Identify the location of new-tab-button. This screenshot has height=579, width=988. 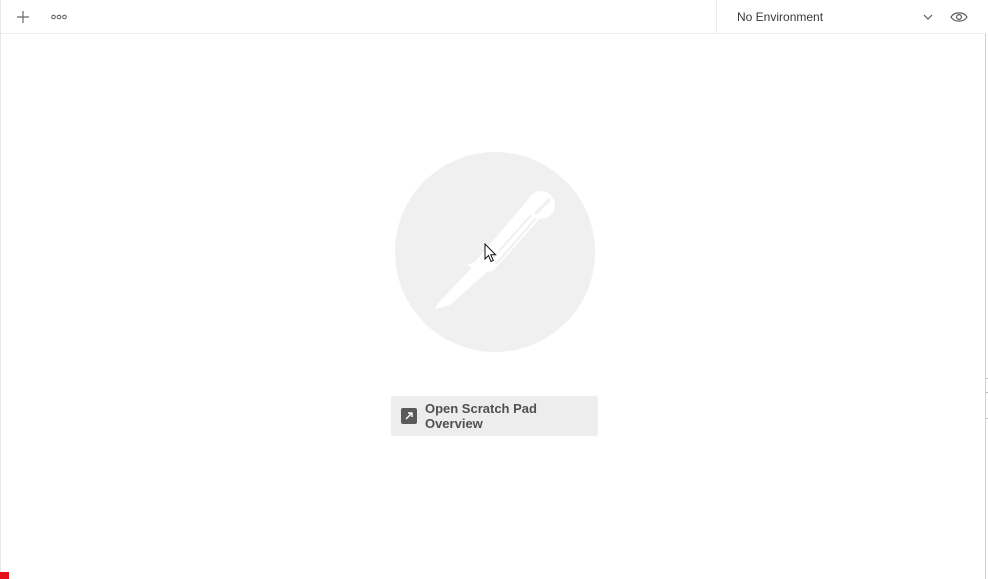
(23, 17).